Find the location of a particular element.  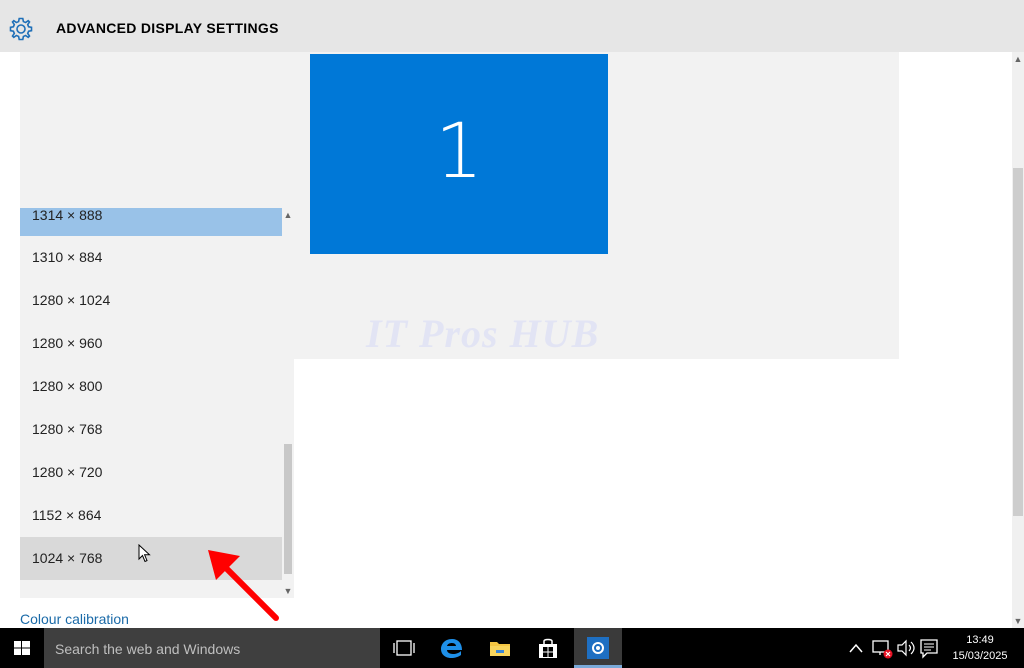

red-arrow-annotation-icon is located at coordinates (243, 585).